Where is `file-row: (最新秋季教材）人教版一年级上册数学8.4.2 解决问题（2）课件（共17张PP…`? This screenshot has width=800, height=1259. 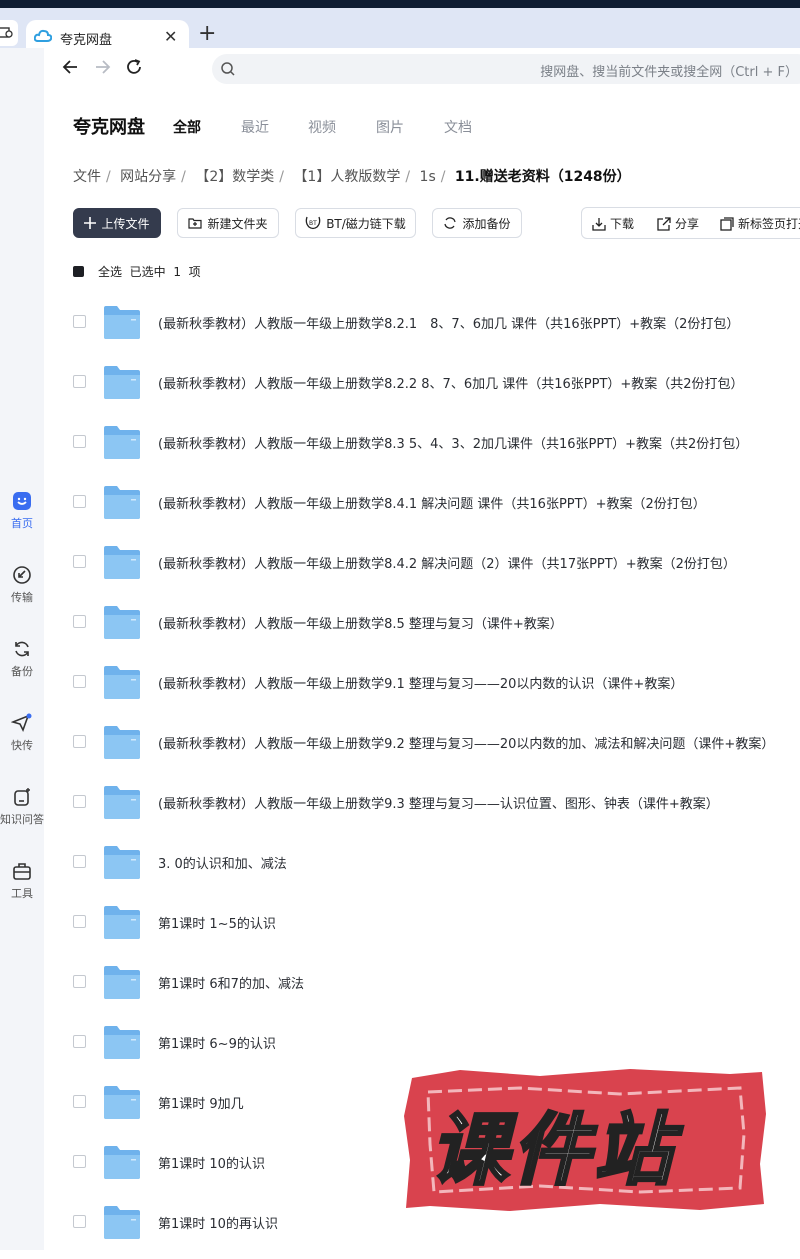
file-row: (最新秋季教材）人教版一年级上册数学8.4.2 解决问题（2）课件（共17张PP… is located at coordinates (400, 569).